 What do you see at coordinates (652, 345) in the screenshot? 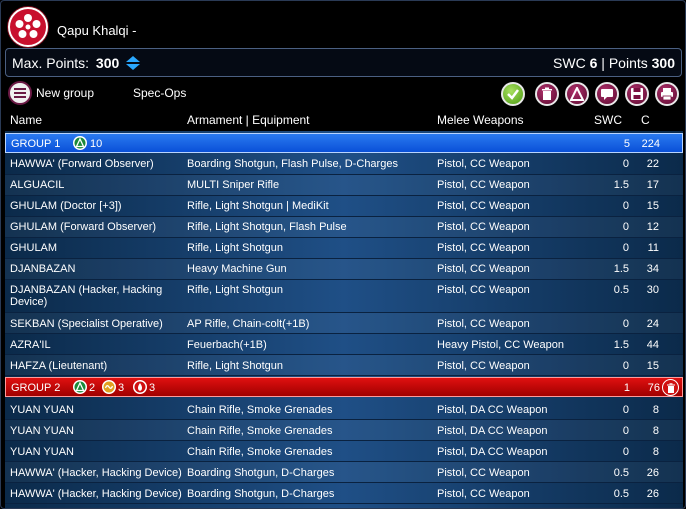
I see `unit-cost: 44` at bounding box center [652, 345].